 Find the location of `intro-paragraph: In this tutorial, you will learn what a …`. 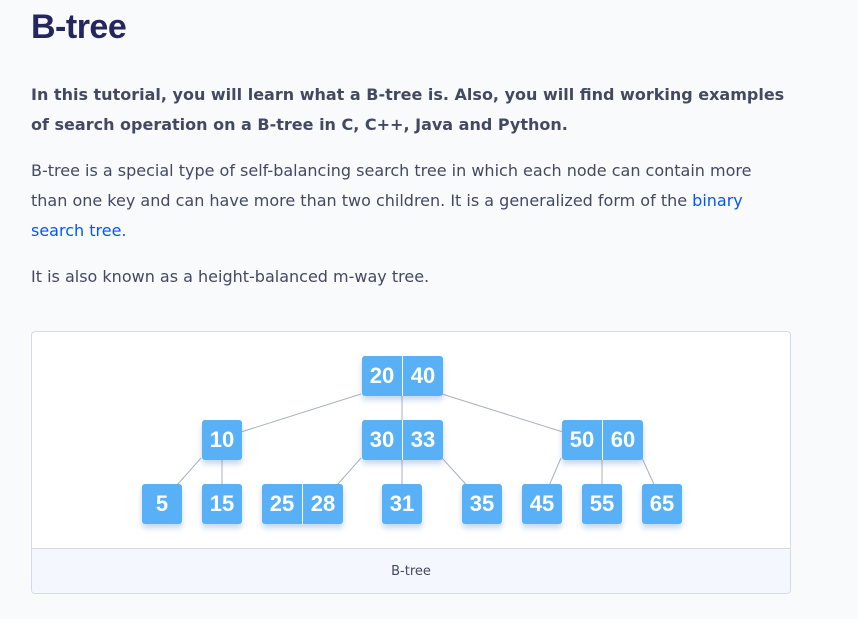

intro-paragraph: In this tutorial, you will learn what a … is located at coordinates (408, 109).